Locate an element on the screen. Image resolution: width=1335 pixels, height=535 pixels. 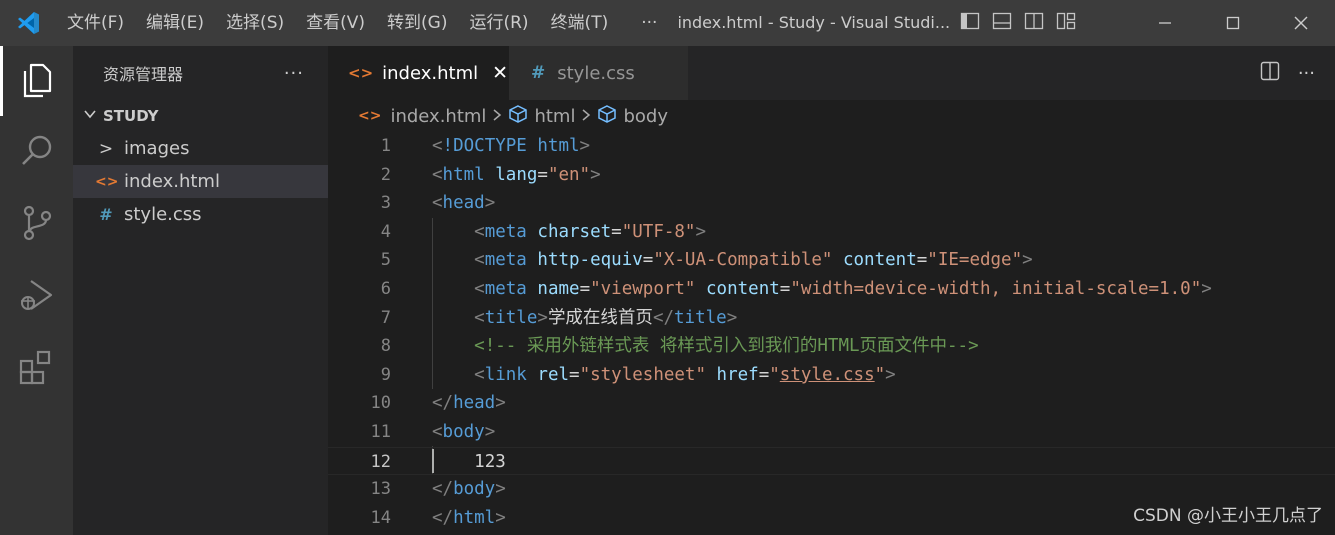
line-number: 7 is located at coordinates (385, 317).